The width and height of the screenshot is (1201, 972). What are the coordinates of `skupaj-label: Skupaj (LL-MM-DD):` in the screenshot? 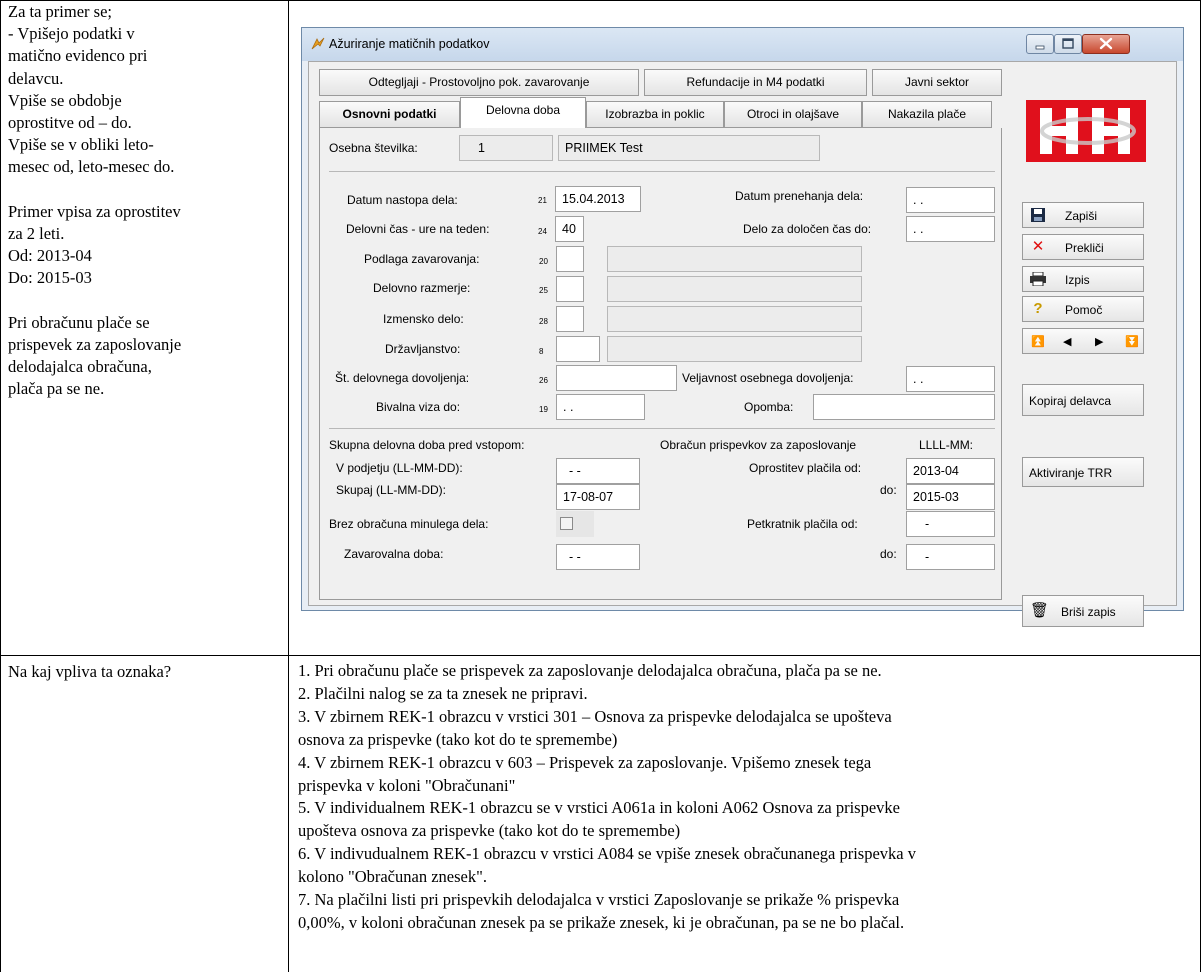 It's located at (391, 490).